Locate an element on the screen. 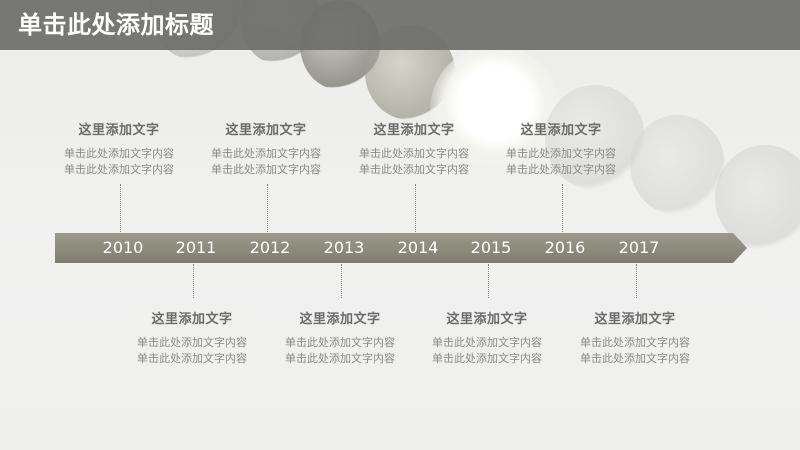 The height and width of the screenshot is (450, 800). year-label: 2010 is located at coordinates (123, 247).